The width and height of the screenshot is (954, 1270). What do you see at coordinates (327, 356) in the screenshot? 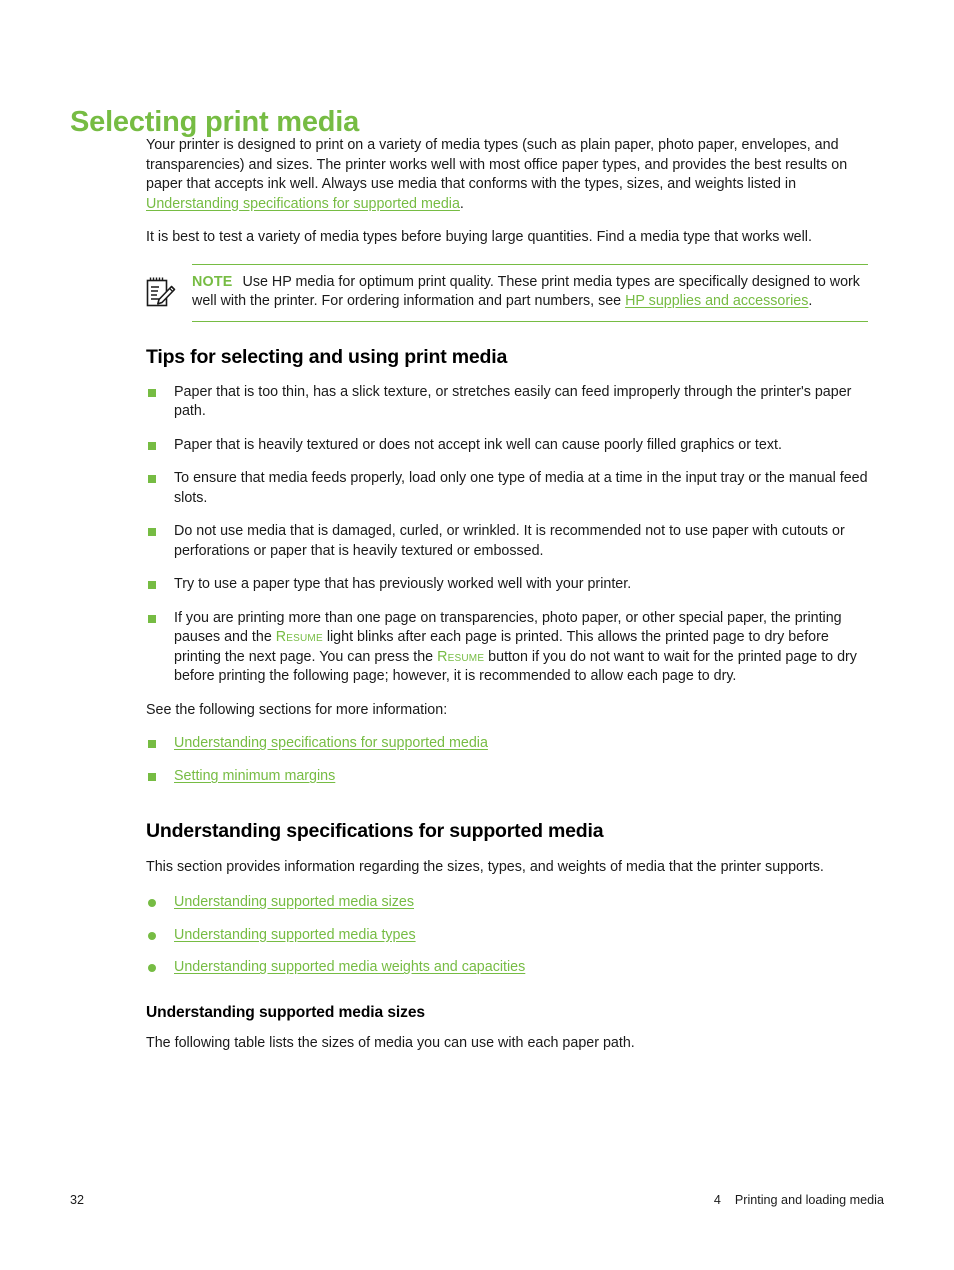
I see `heading-tips-for-selecting: Tips for selecting and using print media` at bounding box center [327, 356].